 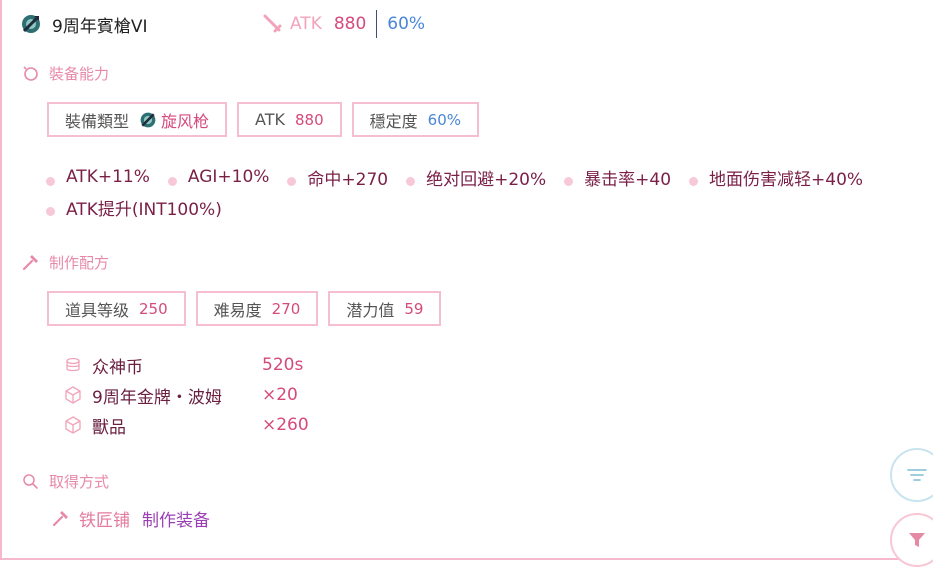 What do you see at coordinates (476, 207) in the screenshot?
I see `stat-line-2: ATK提升(INT100%)` at bounding box center [476, 207].